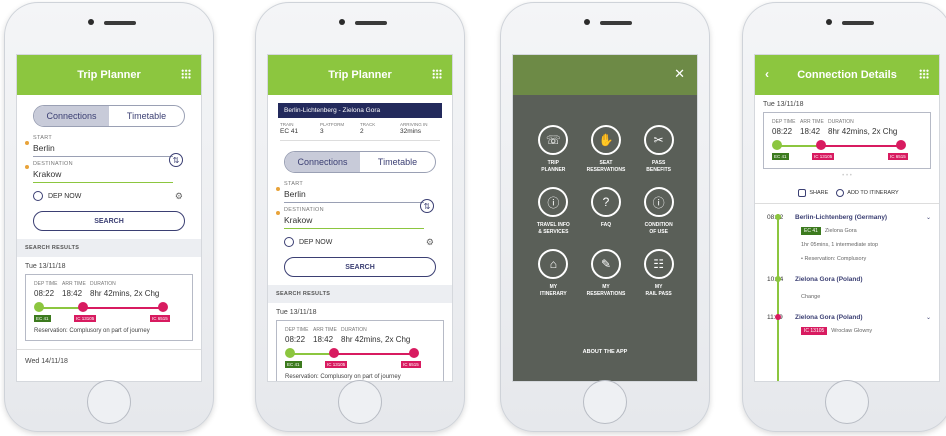 This screenshot has width=946, height=436. Describe the element at coordinates (658, 290) in the screenshot. I see `menu-item-label: MY RAIL PASS` at that location.